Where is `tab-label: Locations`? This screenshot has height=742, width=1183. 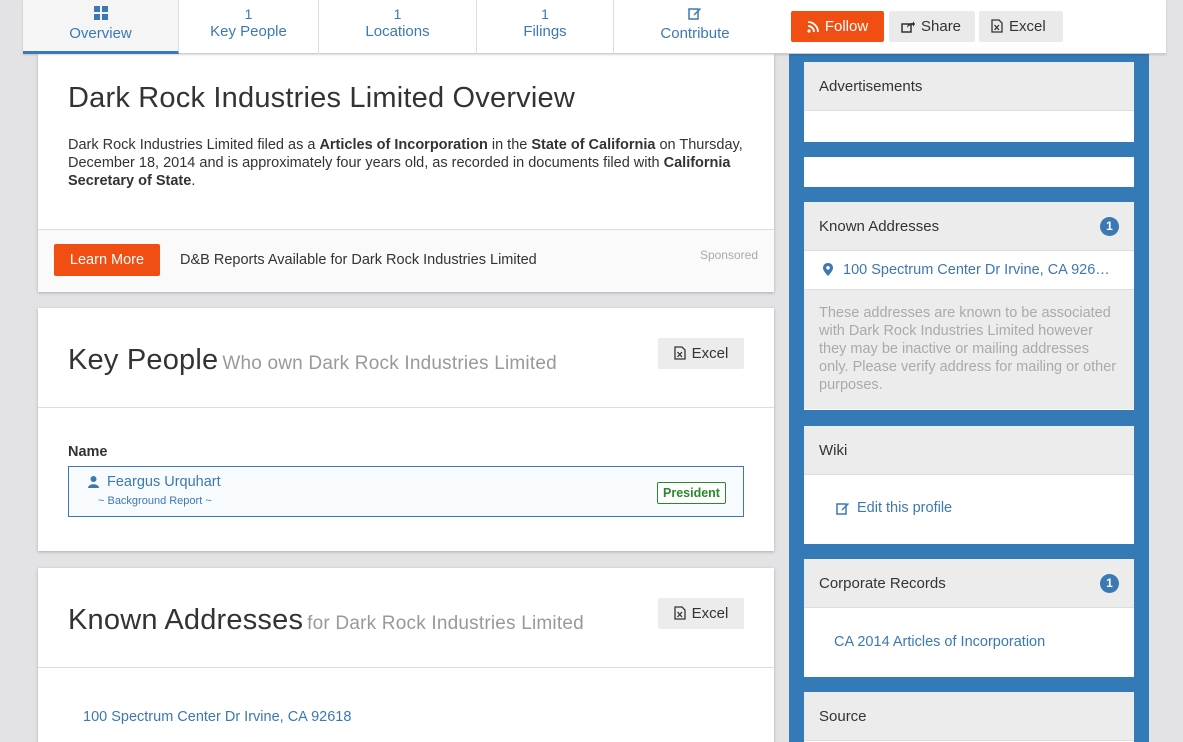
tab-label: Locations is located at coordinates (397, 31).